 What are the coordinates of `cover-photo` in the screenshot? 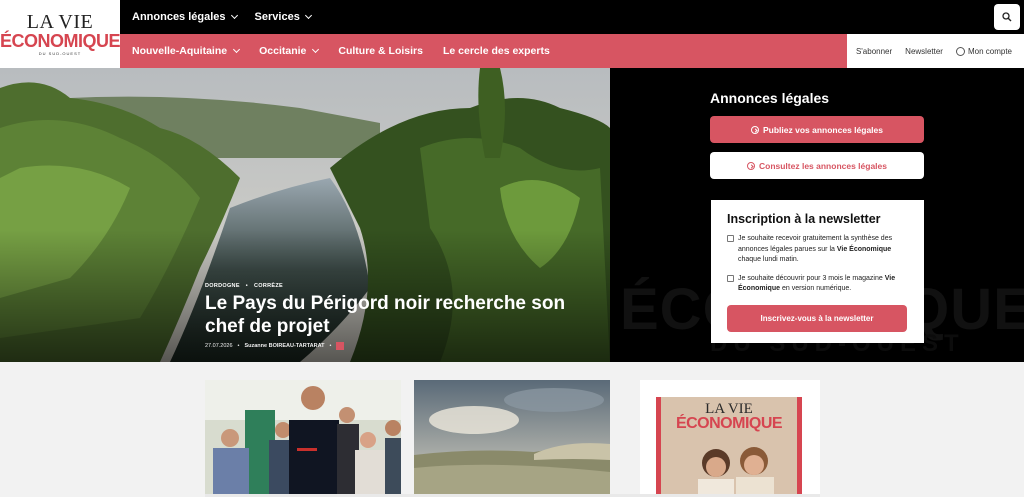 It's located at (736, 472).